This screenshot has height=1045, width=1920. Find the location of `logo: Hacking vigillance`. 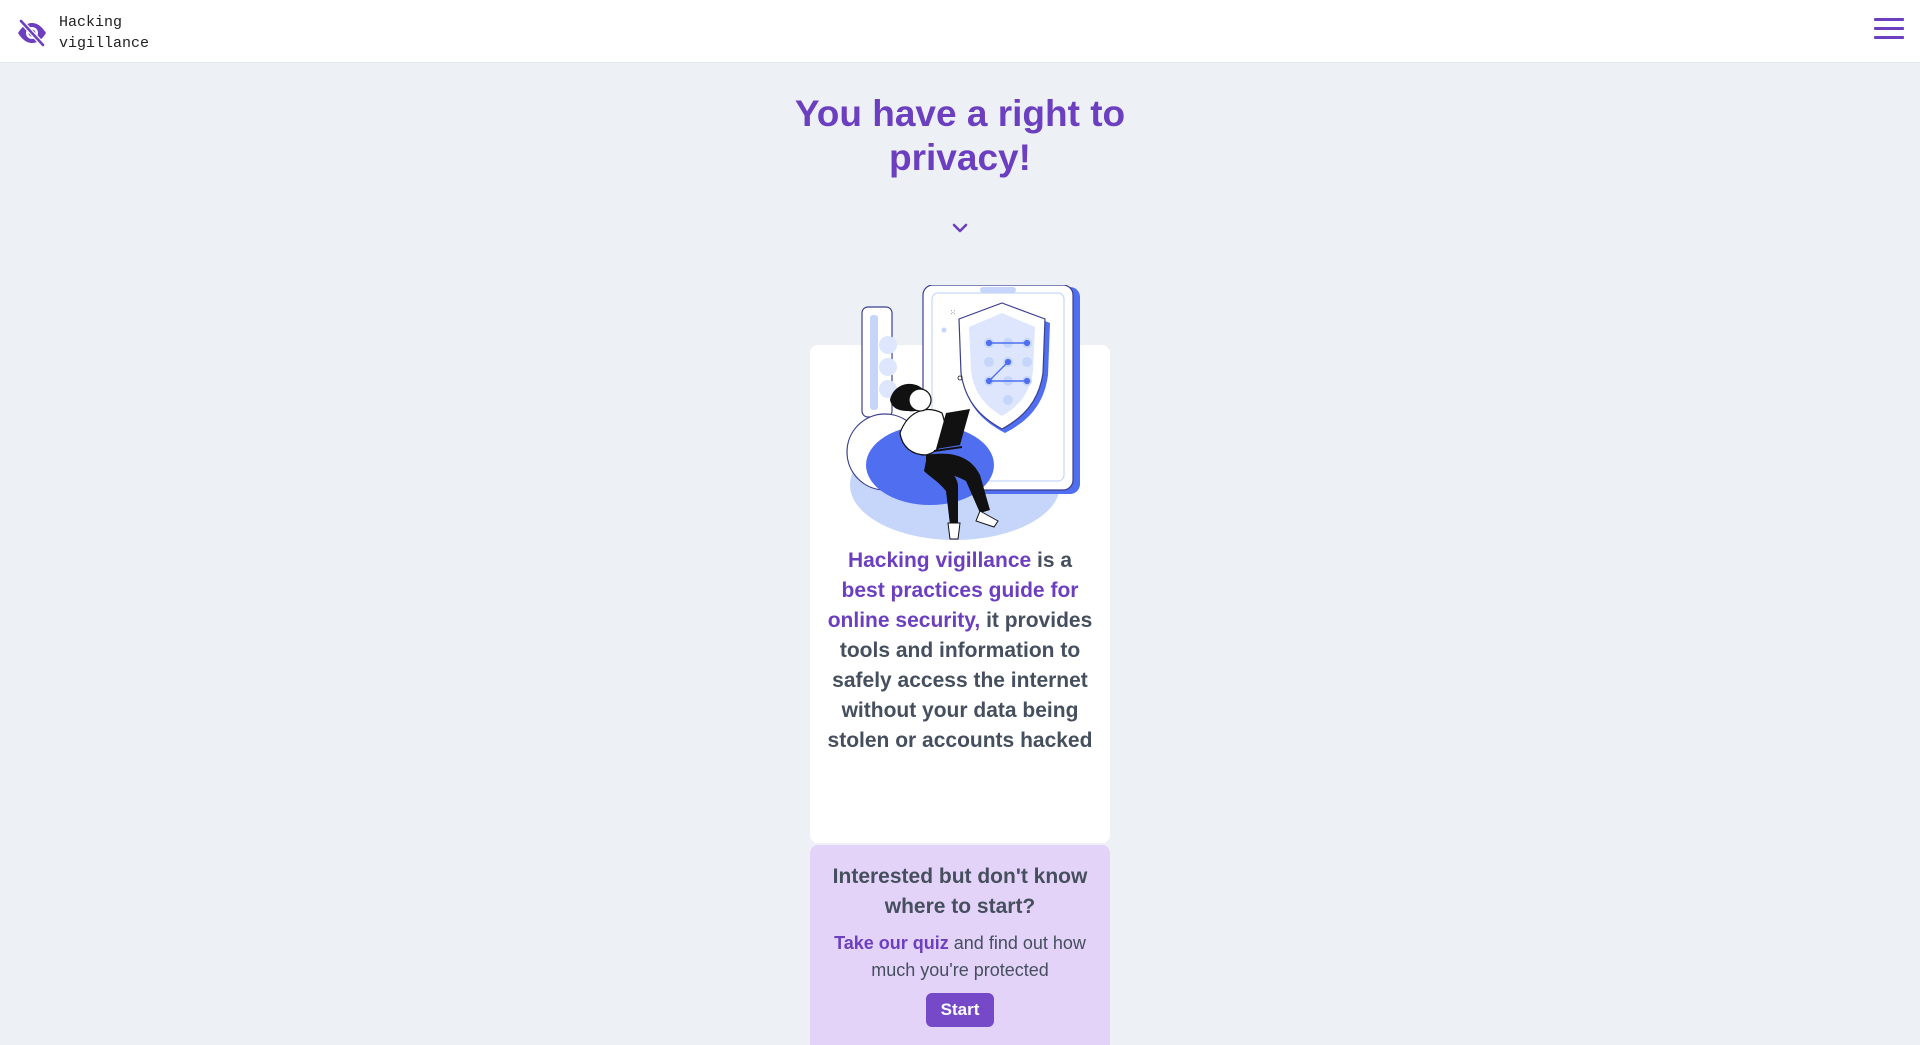

logo: Hacking vigillance is located at coordinates (82, 33).